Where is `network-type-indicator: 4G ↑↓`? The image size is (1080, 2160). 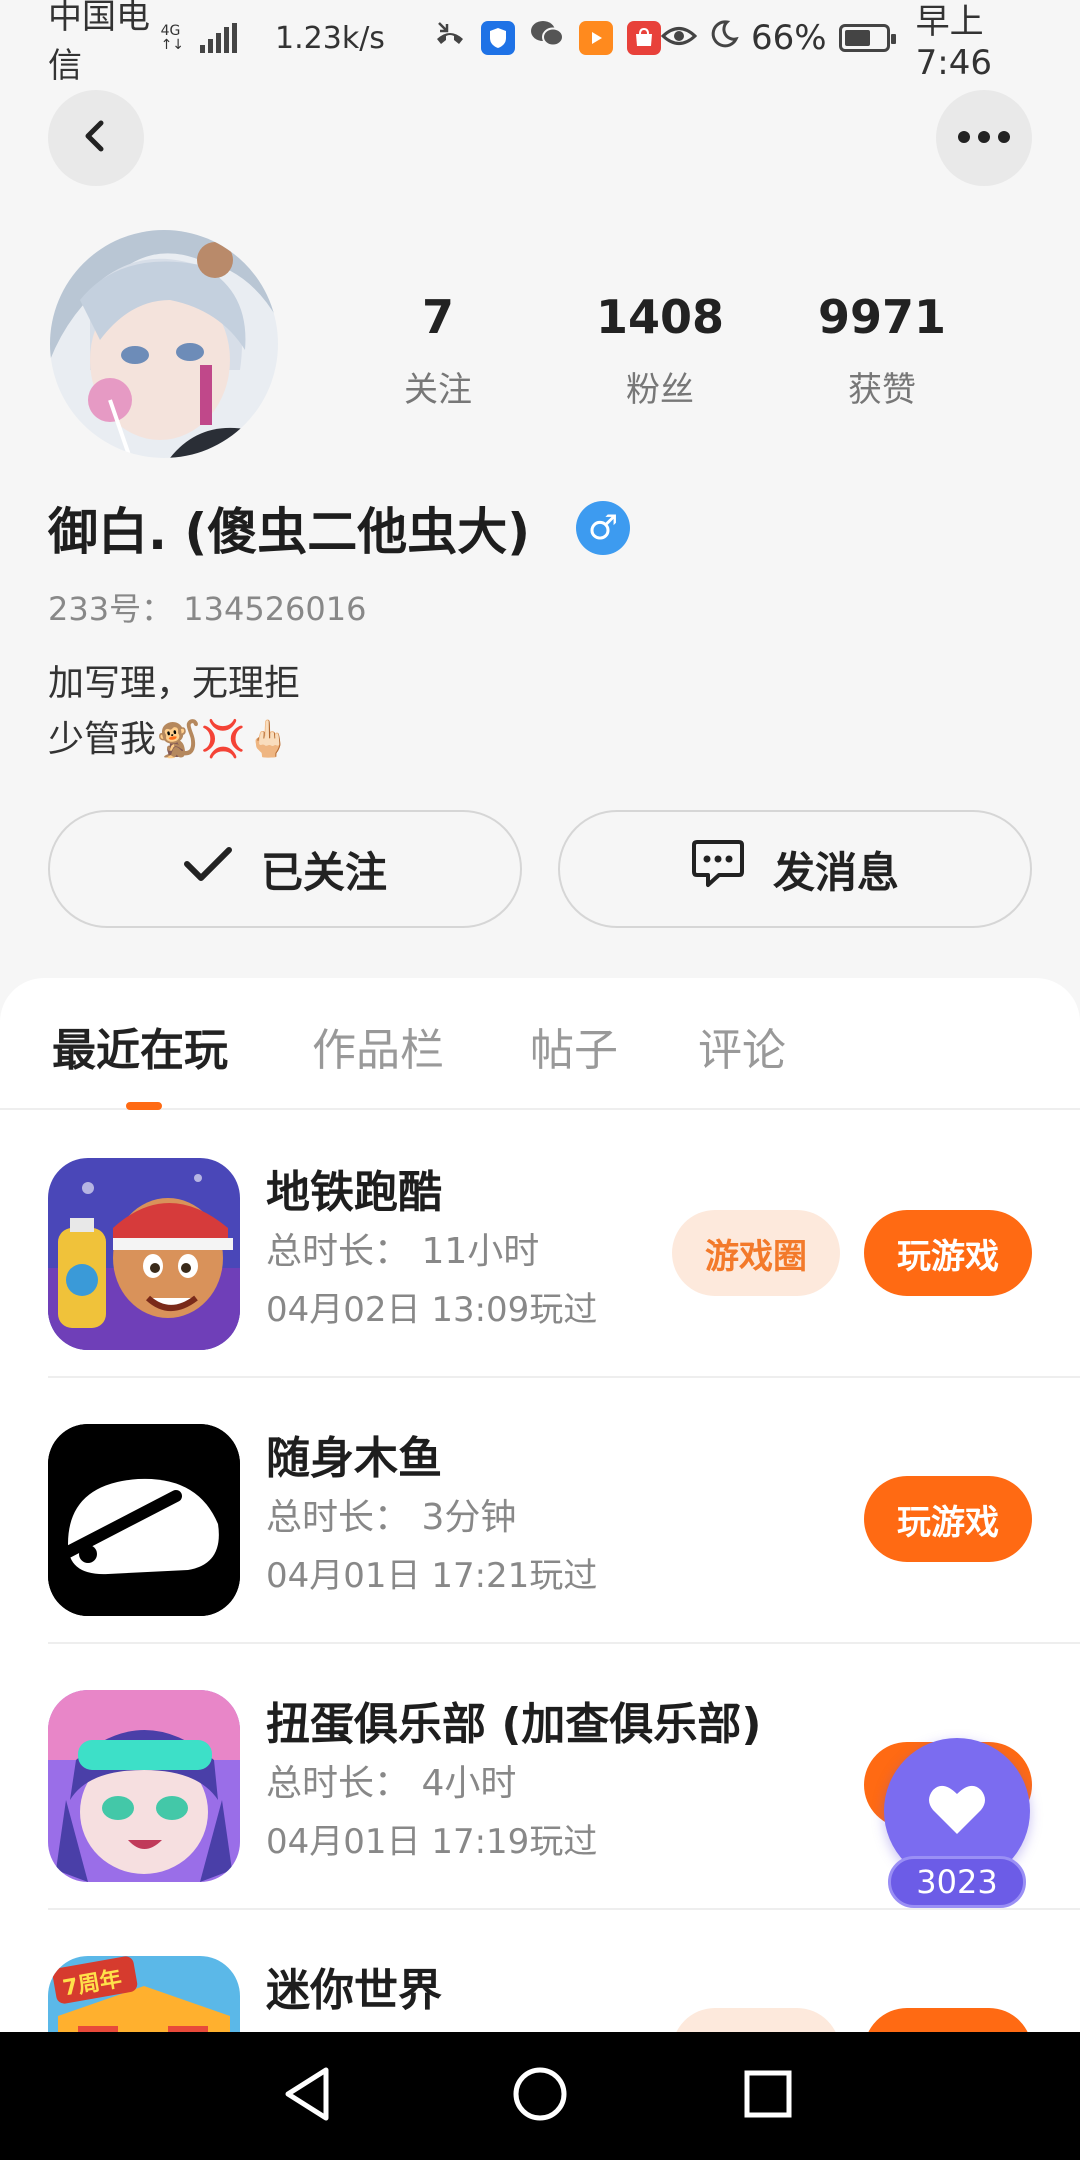 network-type-indicator: 4G ↑↓ is located at coordinates (172, 38).